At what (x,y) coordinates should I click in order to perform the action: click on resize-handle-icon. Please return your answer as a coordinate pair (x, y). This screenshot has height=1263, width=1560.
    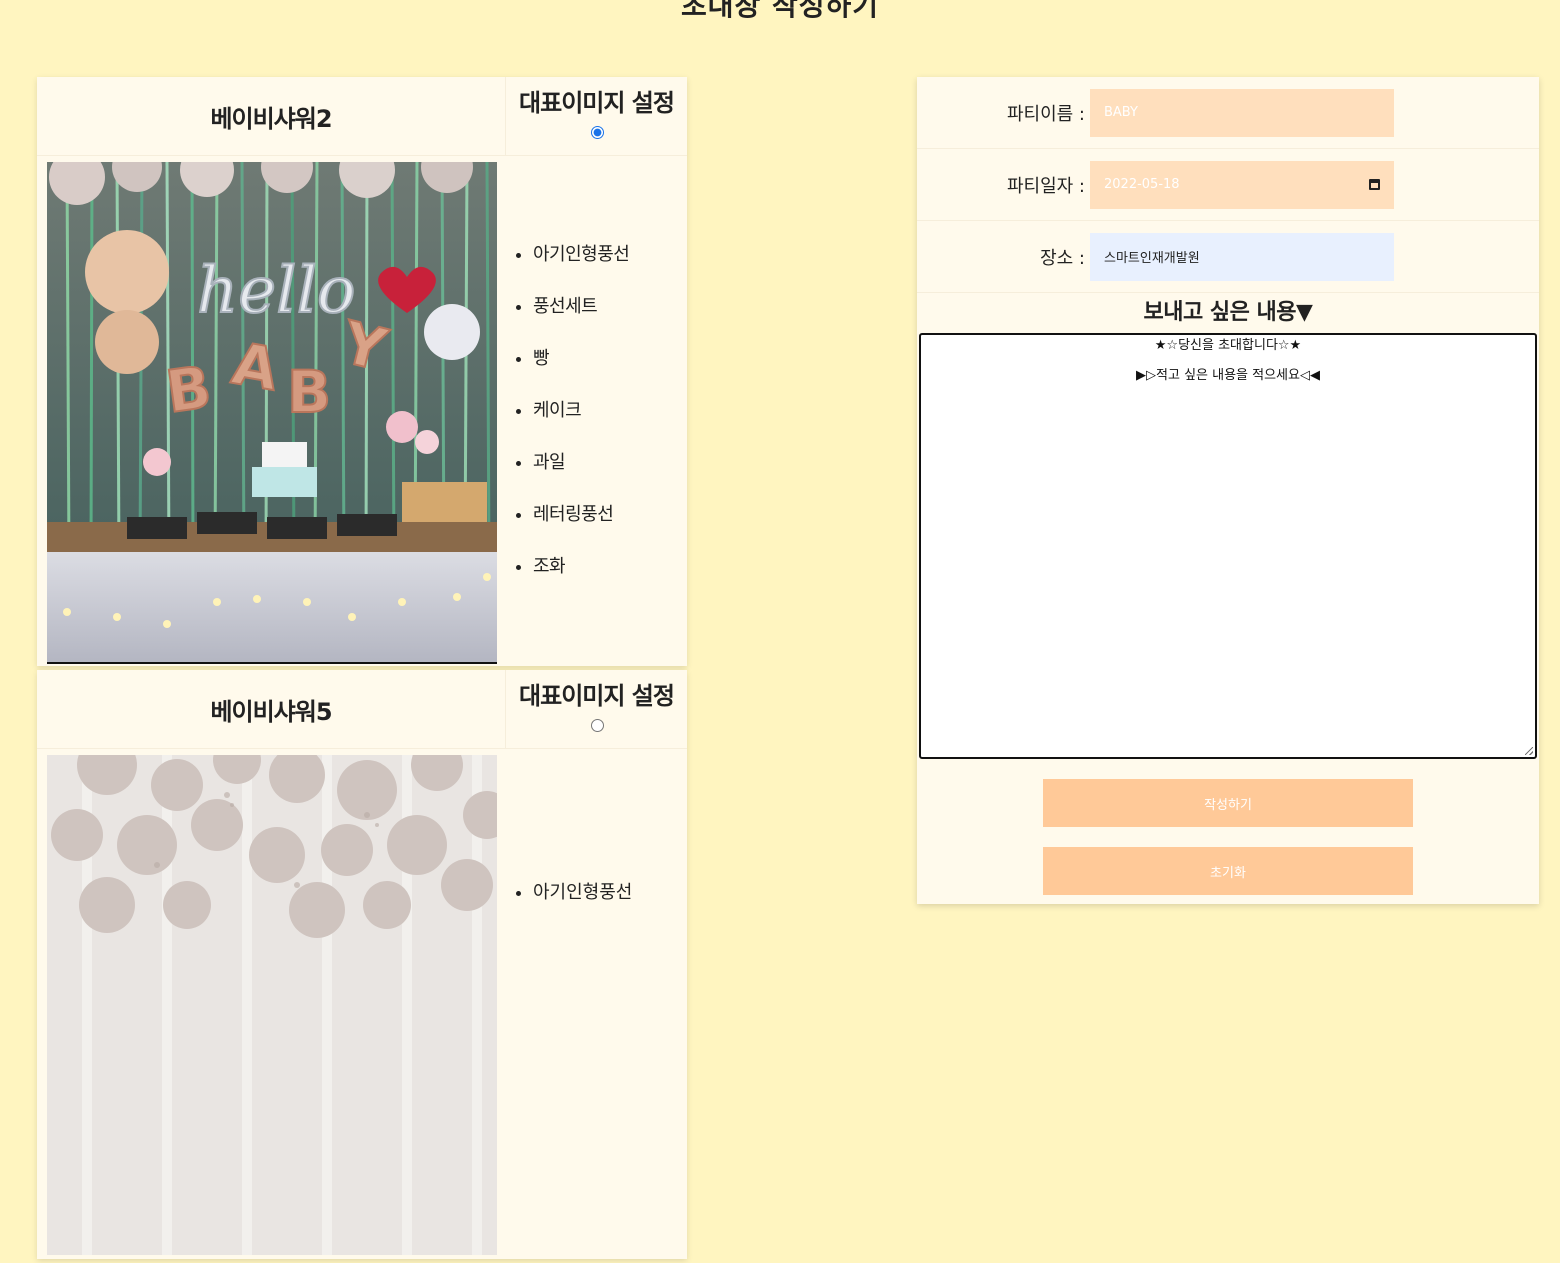
    Looking at the image, I should click on (1529, 751).